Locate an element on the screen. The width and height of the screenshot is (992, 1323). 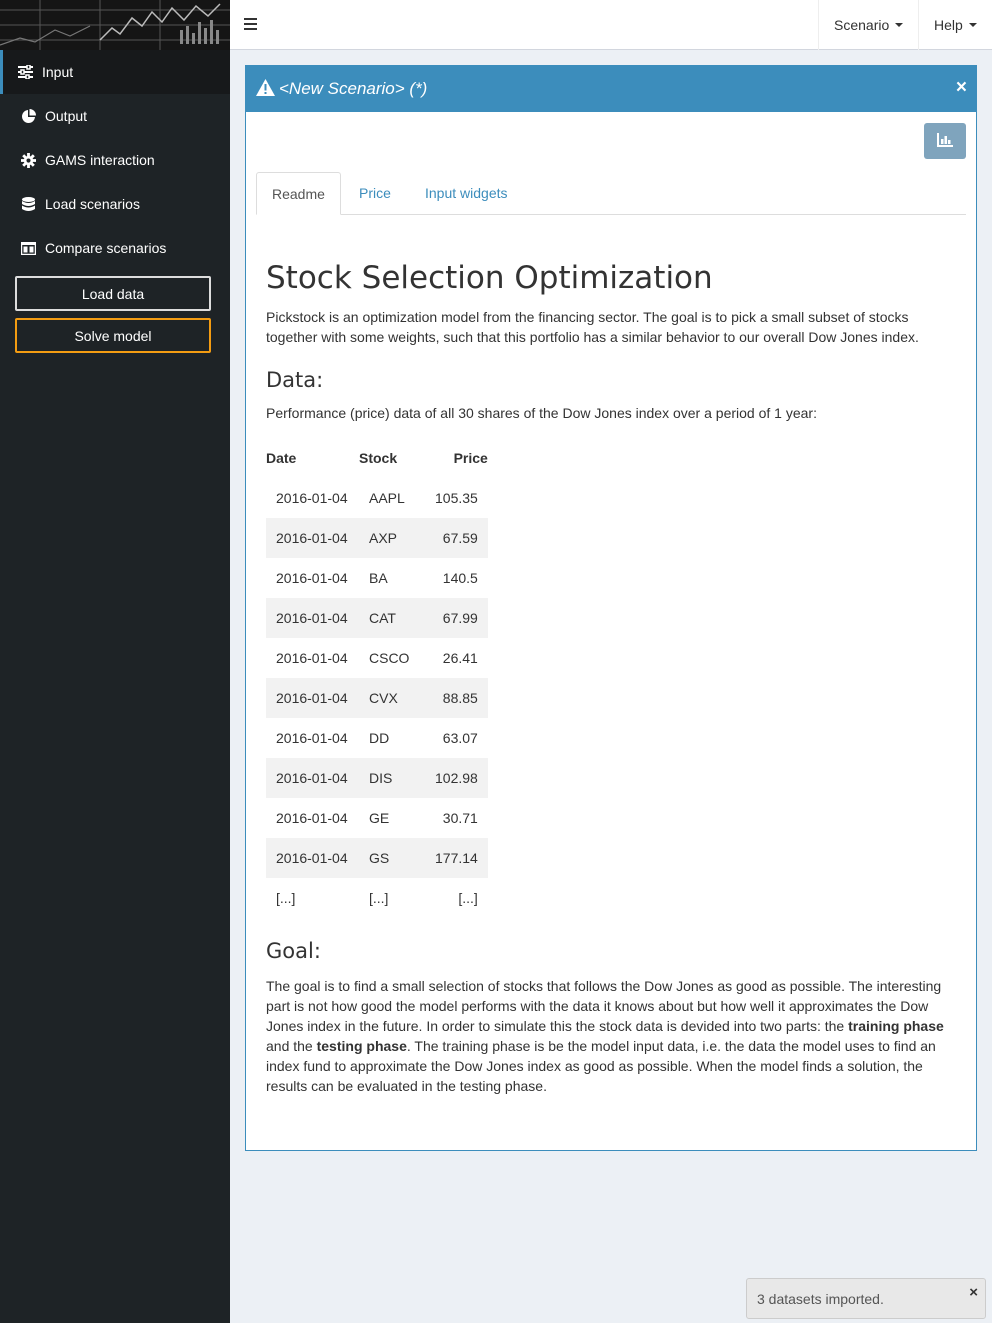
tab-readme: Readme is located at coordinates (298, 193).